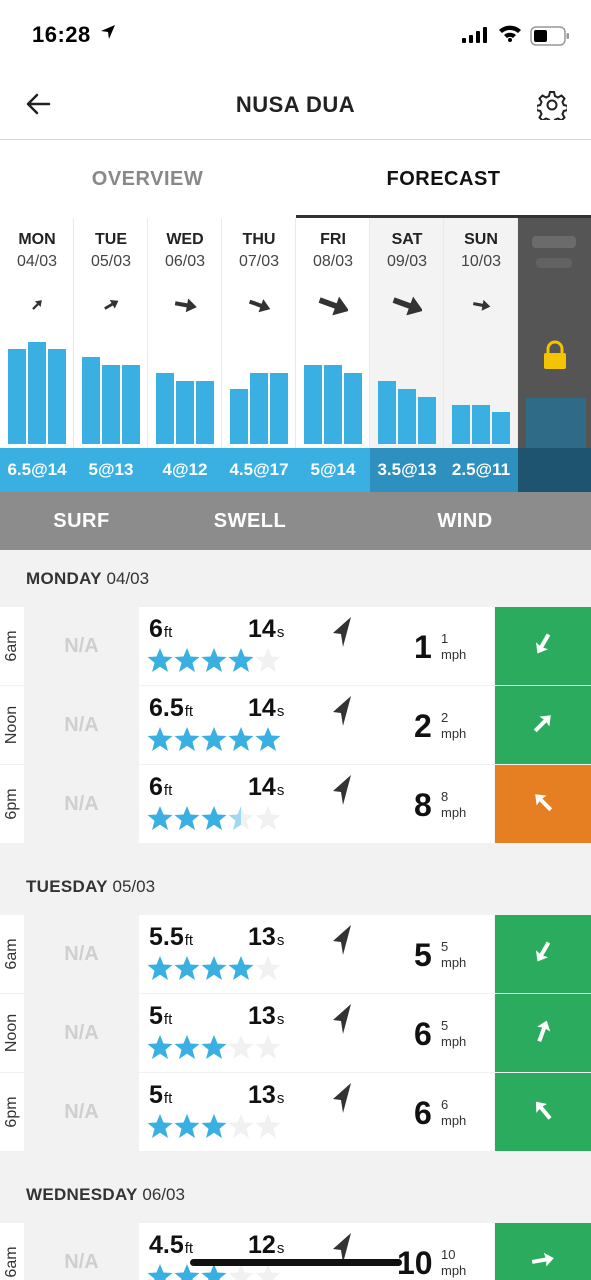 The image size is (591, 1280). Describe the element at coordinates (37, 355) in the screenshot. I see `day-column-mon: MON 04/03 6.5@14` at that location.